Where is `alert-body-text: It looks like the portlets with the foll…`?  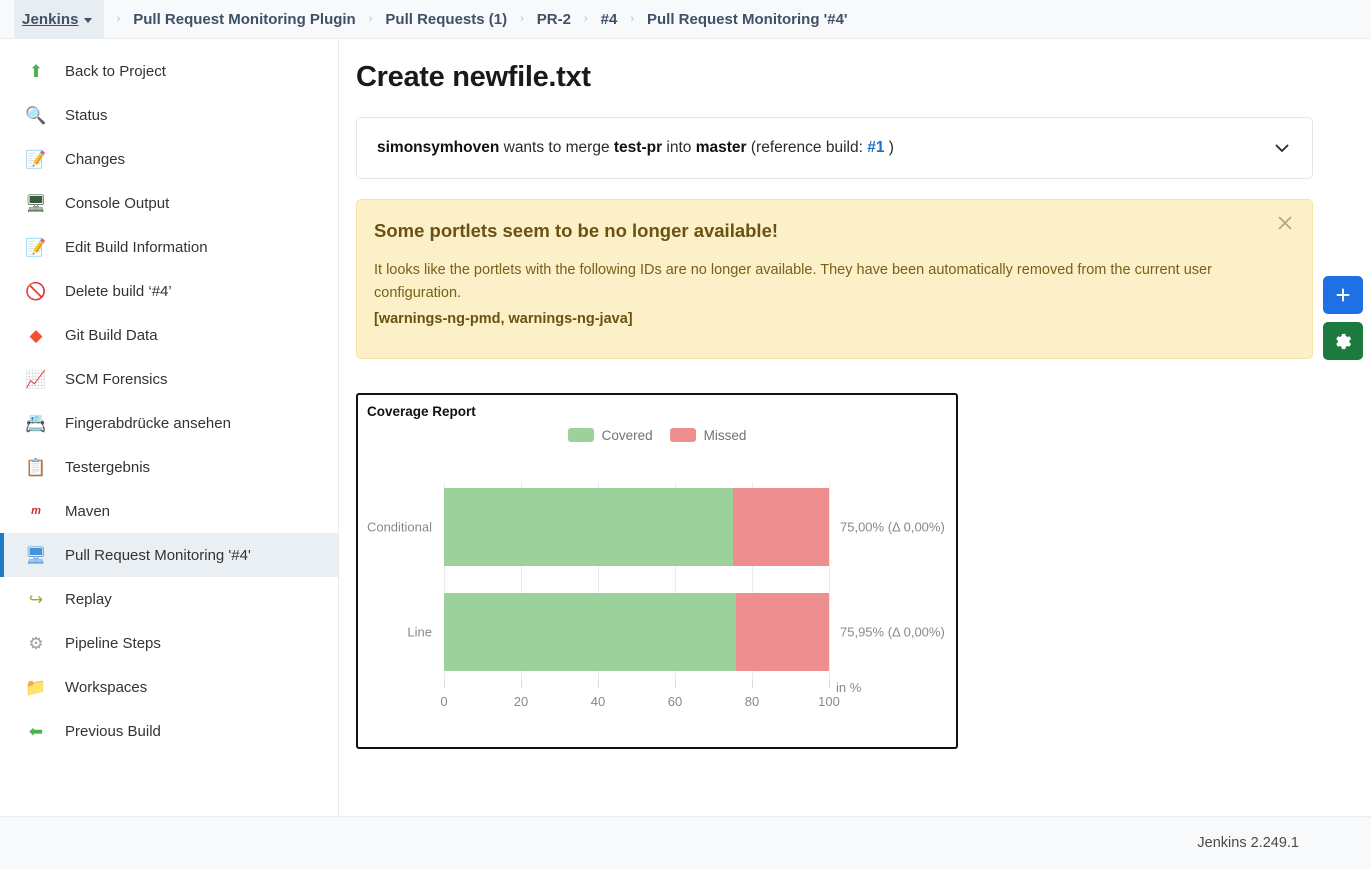
alert-body-text: It looks like the portlets with the foll… is located at coordinates (793, 282).